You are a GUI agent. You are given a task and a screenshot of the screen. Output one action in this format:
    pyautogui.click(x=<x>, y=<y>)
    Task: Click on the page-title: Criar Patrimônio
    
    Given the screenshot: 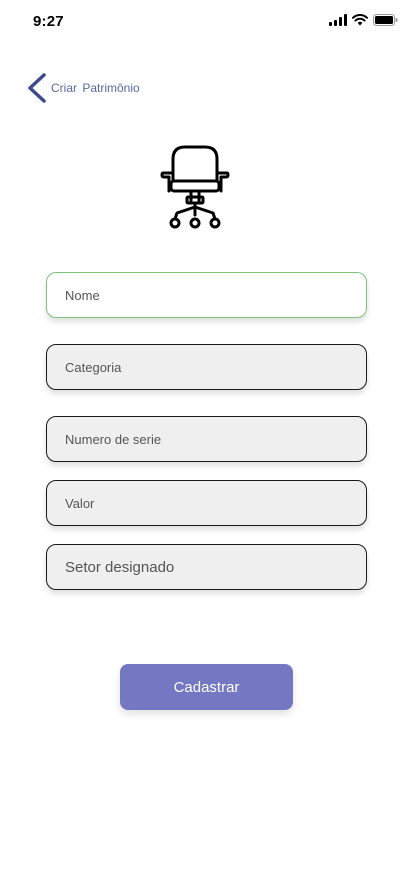 What is the action you would take?
    pyautogui.click(x=95, y=88)
    